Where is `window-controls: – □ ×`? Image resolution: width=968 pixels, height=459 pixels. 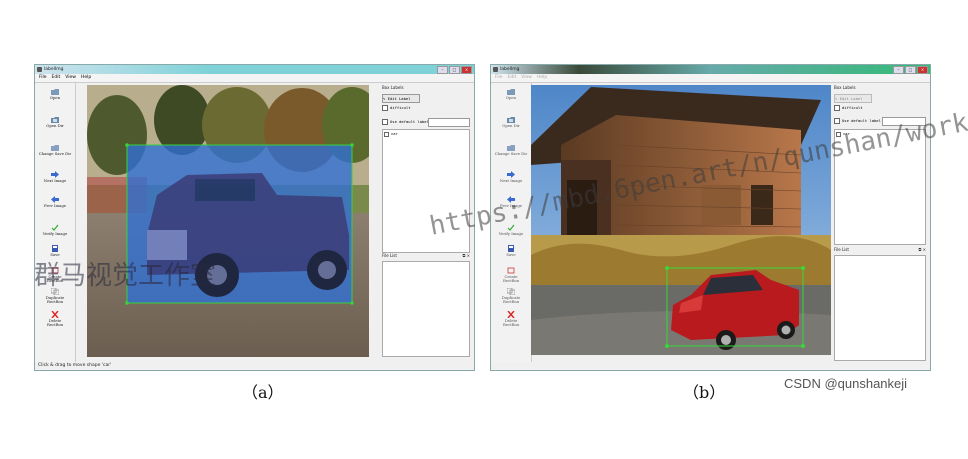
window-controls: – □ × is located at coordinates (910, 70).